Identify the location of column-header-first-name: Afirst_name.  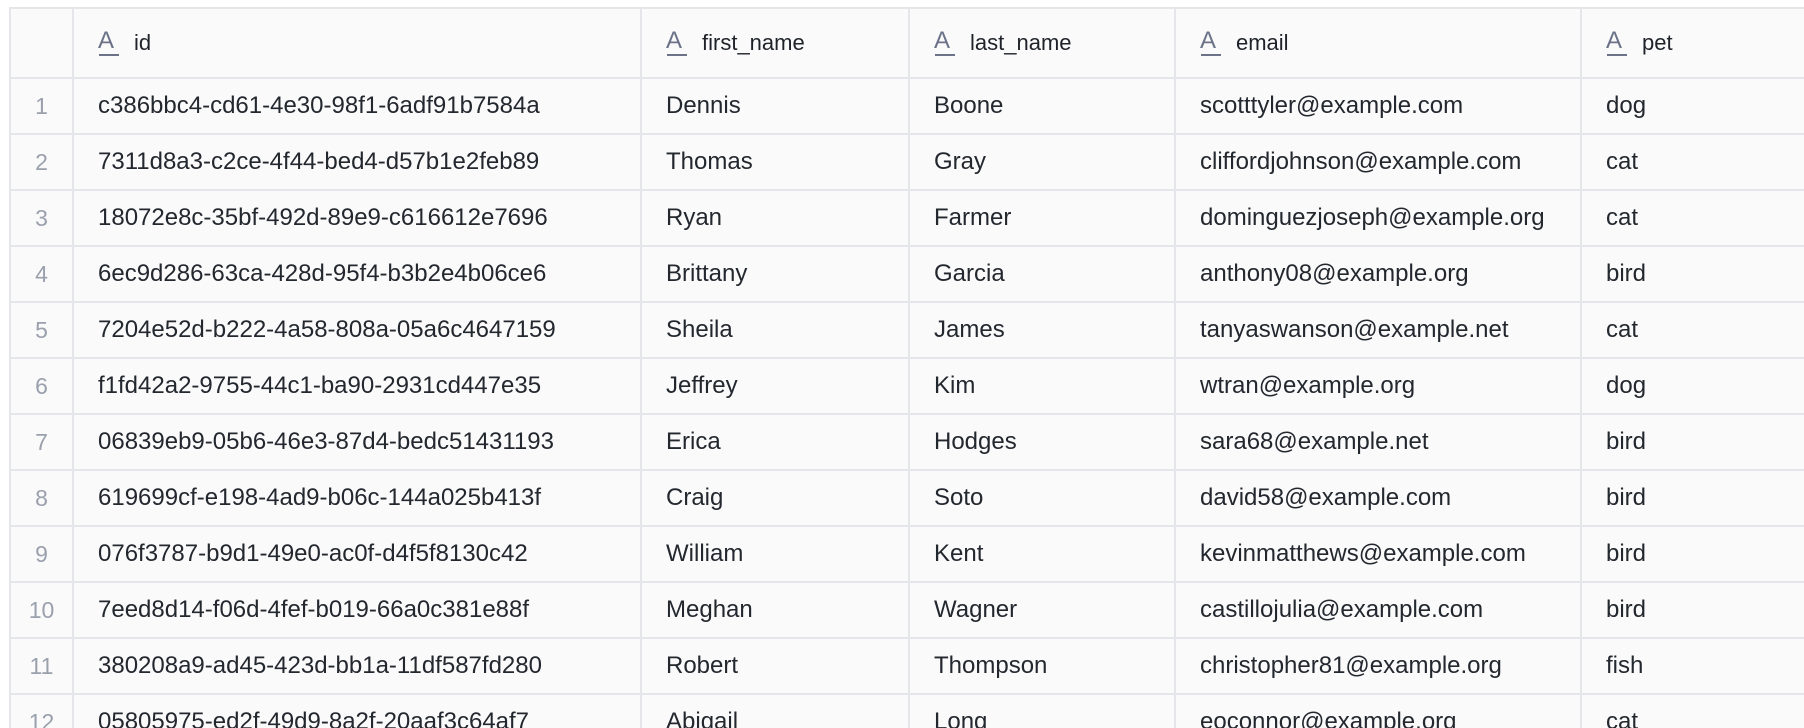
(775, 44).